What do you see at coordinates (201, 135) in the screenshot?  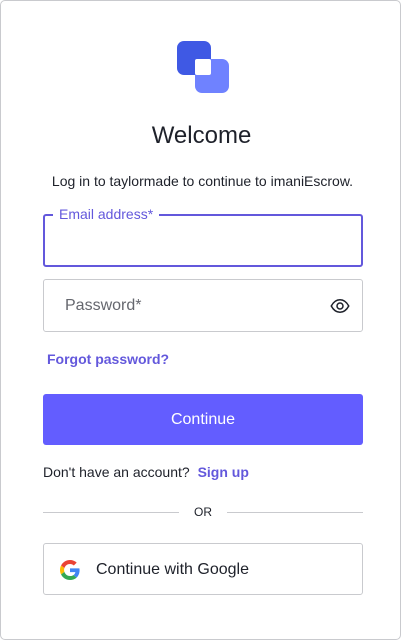 I see `page-title: Welcome` at bounding box center [201, 135].